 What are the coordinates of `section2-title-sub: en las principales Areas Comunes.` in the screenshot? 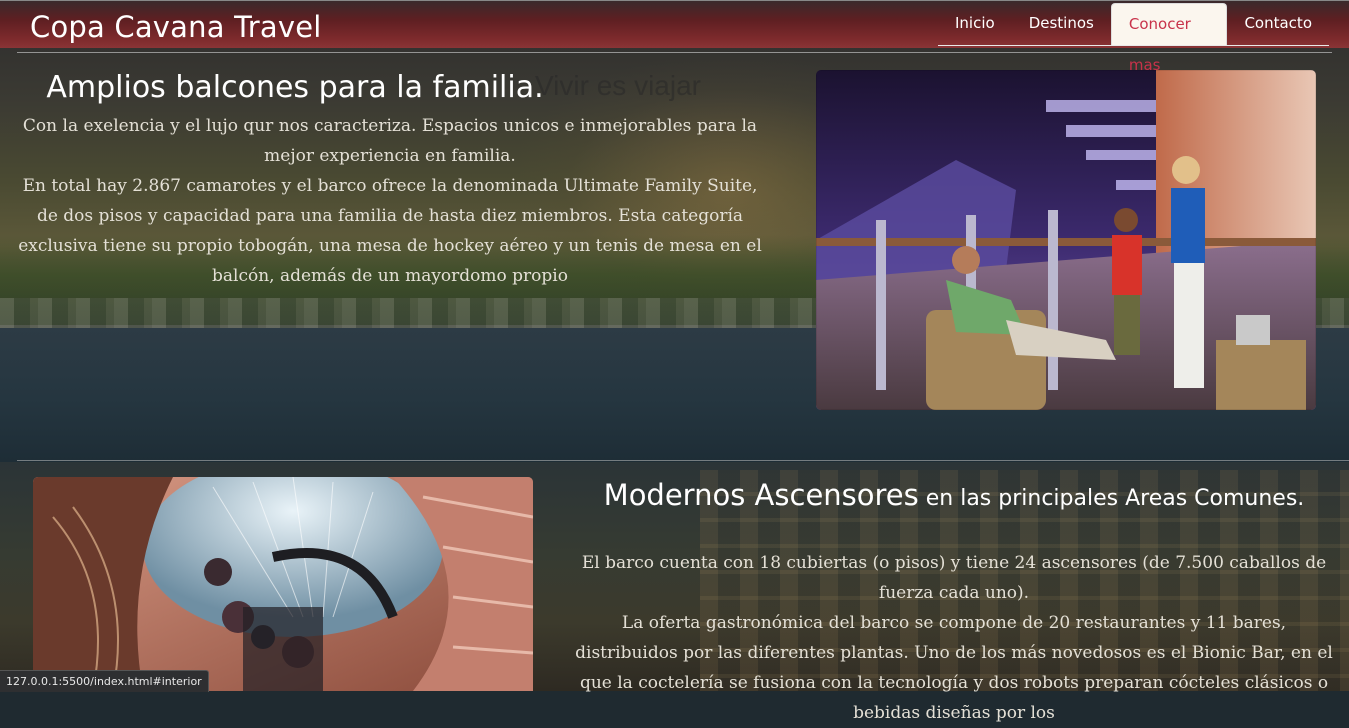 It's located at (1111, 498).